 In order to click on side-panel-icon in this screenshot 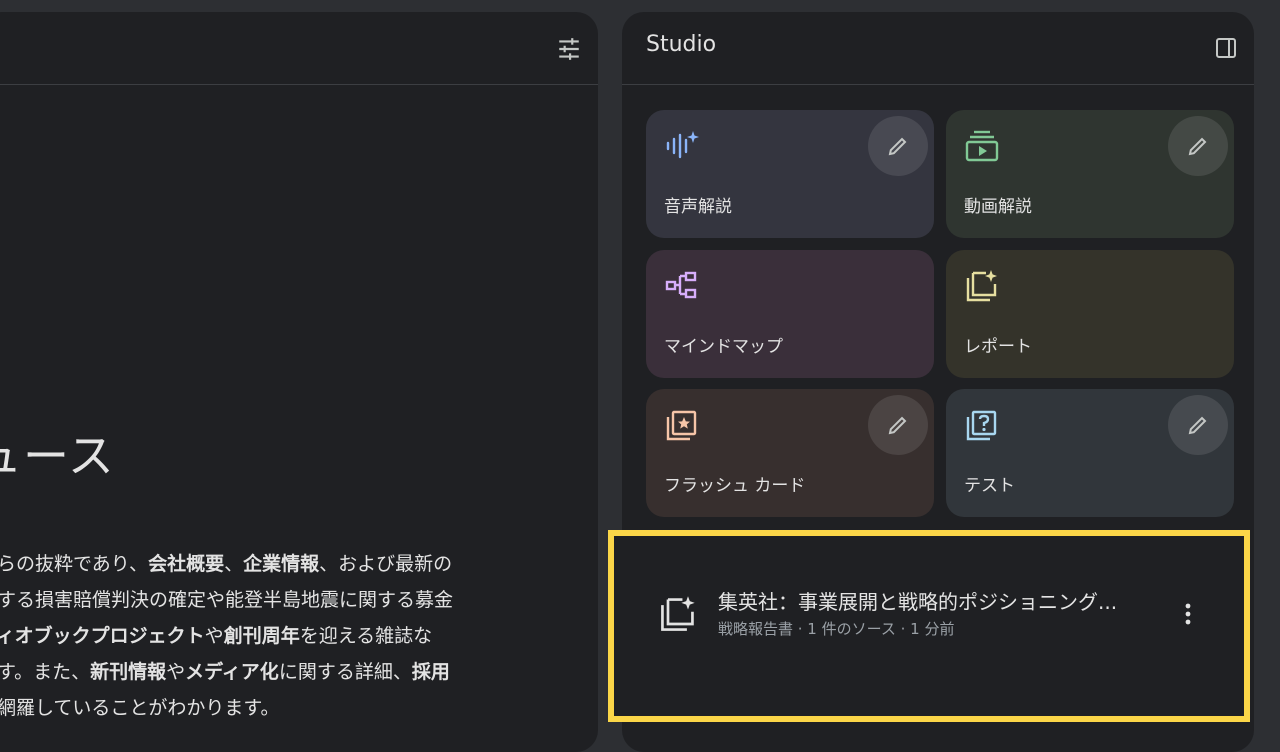, I will do `click(1226, 48)`.